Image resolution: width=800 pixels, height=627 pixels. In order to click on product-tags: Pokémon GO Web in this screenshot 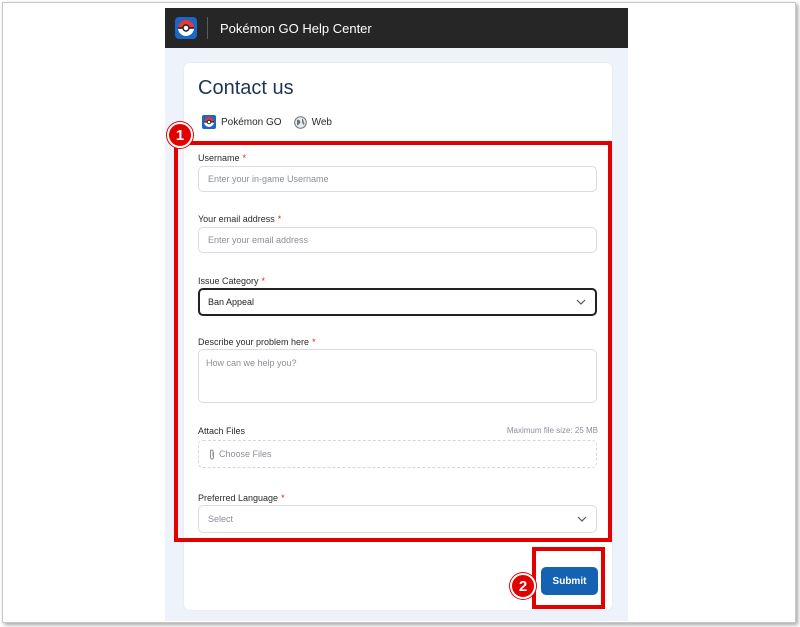, I will do `click(273, 122)`.